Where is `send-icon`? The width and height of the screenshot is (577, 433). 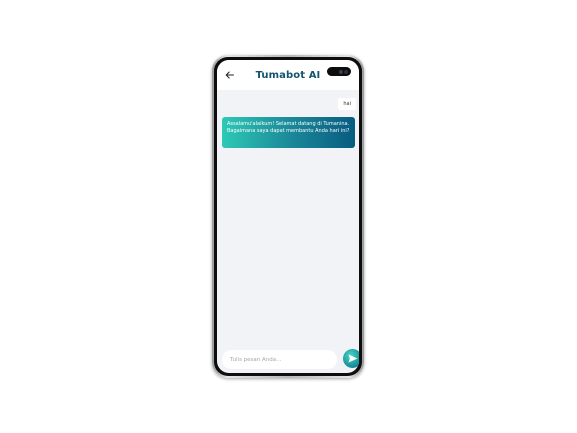 send-icon is located at coordinates (352, 358).